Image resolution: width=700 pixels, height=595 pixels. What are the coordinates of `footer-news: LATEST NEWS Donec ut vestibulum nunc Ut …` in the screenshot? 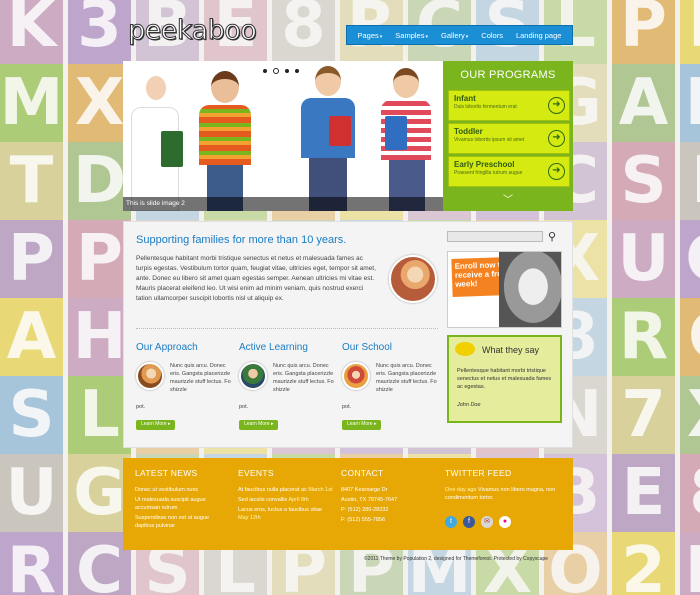 It's located at (181, 499).